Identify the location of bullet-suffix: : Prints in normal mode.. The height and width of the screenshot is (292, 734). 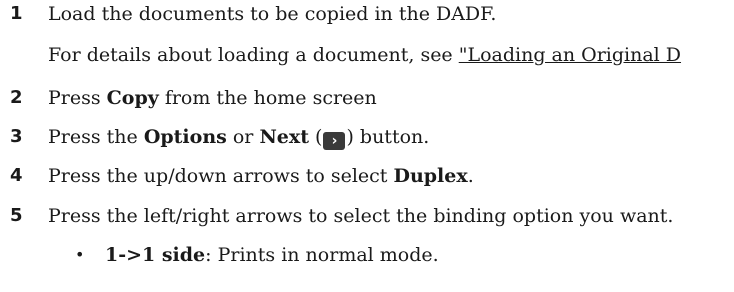
(322, 255).